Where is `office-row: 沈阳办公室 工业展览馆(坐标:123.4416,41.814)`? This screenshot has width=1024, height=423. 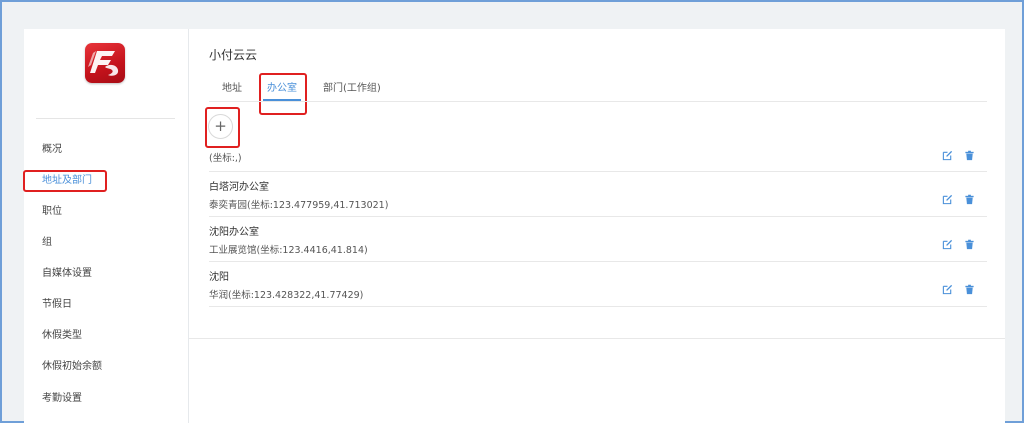
office-row: 沈阳办公室 工业展览馆(坐标:123.4416,41.814) is located at coordinates (598, 239).